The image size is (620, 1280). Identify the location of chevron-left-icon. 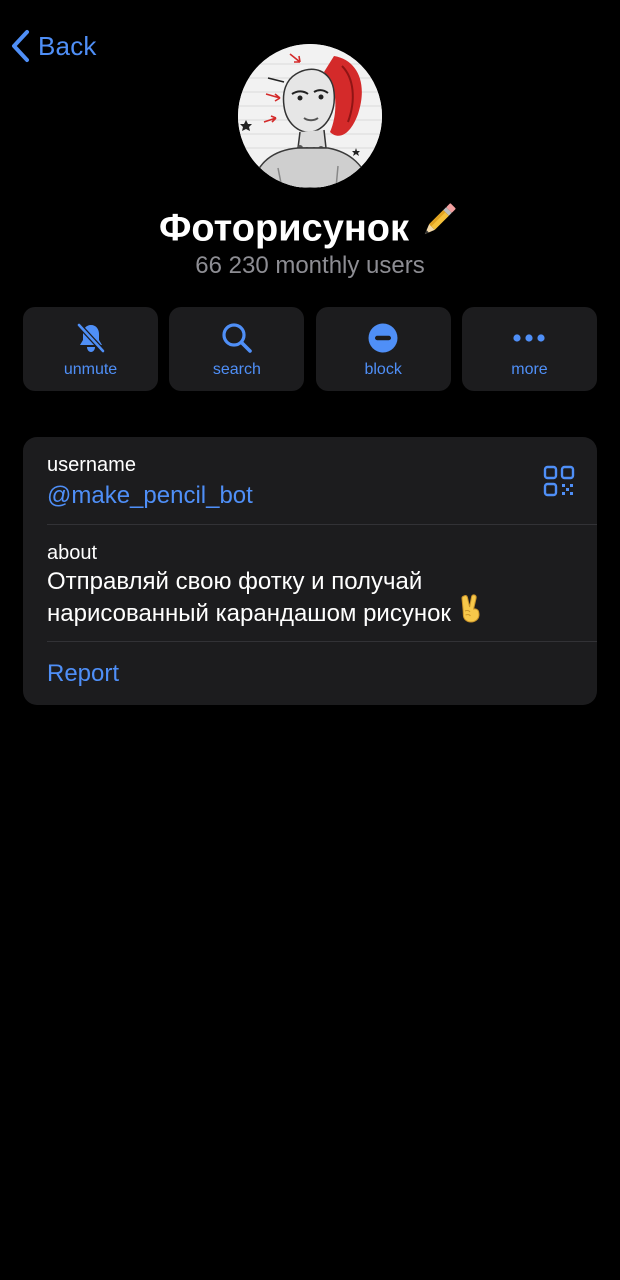
(20, 46).